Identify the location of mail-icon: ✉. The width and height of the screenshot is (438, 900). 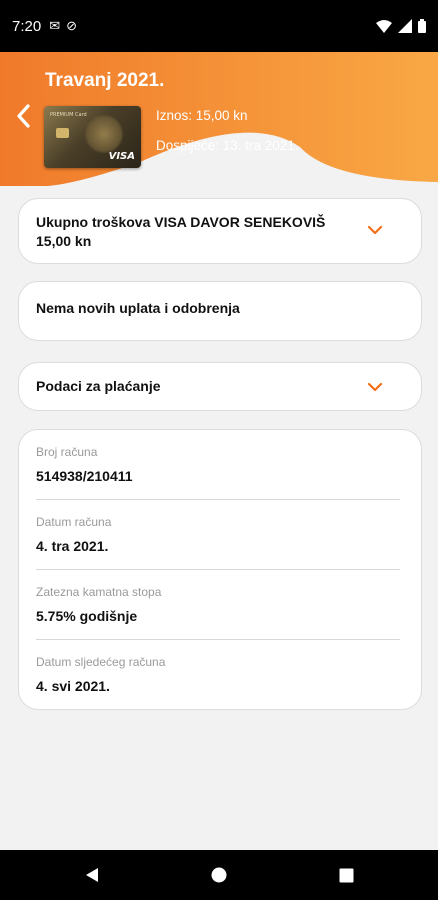
(55, 25).